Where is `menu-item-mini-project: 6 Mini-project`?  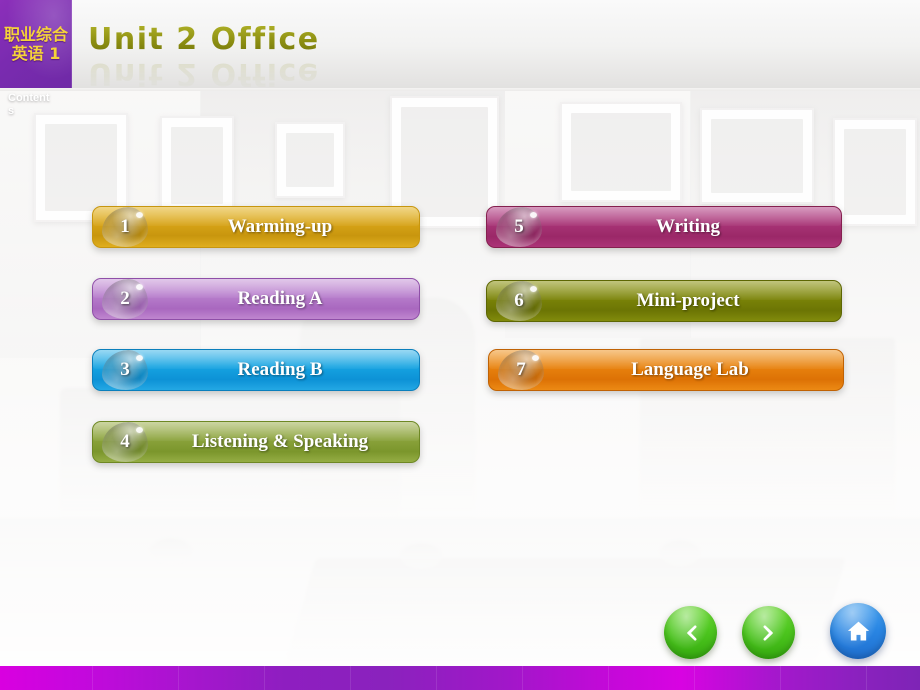 menu-item-mini-project: 6 Mini-project is located at coordinates (664, 301).